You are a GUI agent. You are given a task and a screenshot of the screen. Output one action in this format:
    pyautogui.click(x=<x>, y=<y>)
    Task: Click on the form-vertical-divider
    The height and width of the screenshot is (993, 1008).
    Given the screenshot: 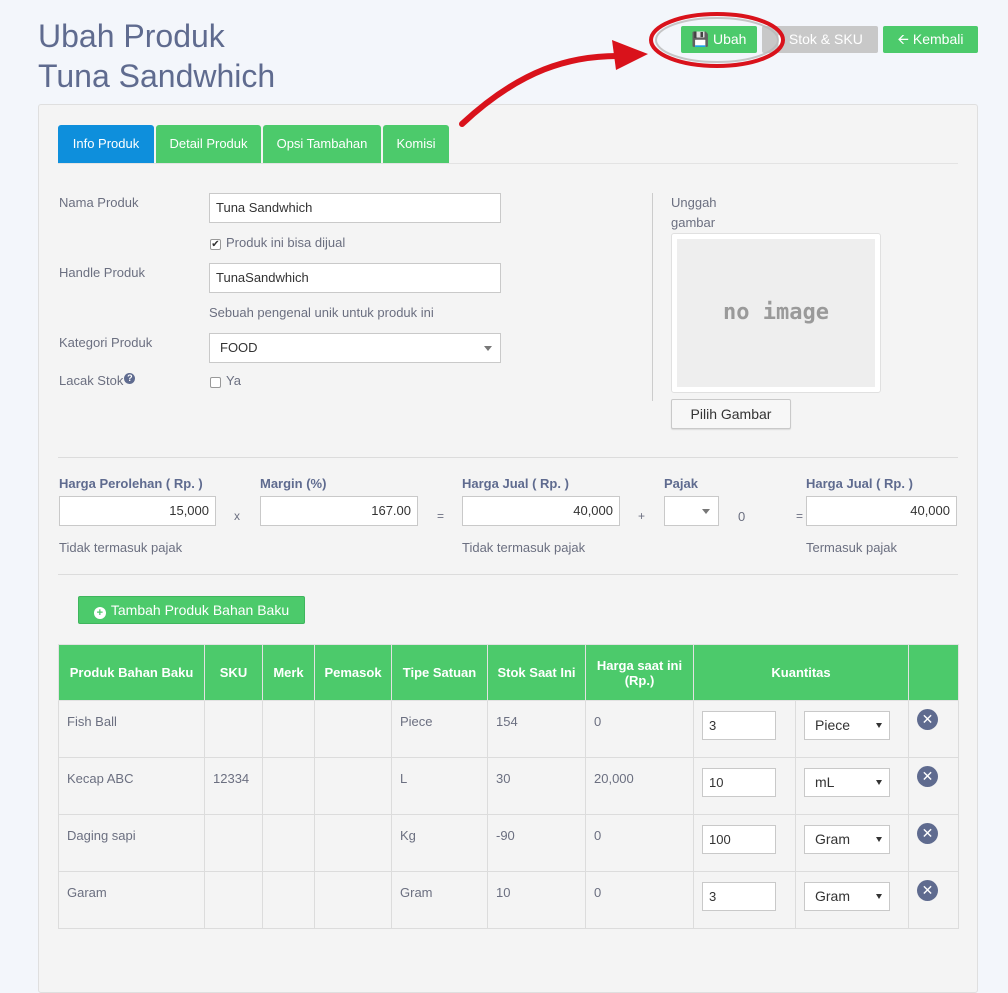 What is the action you would take?
    pyautogui.click(x=652, y=297)
    